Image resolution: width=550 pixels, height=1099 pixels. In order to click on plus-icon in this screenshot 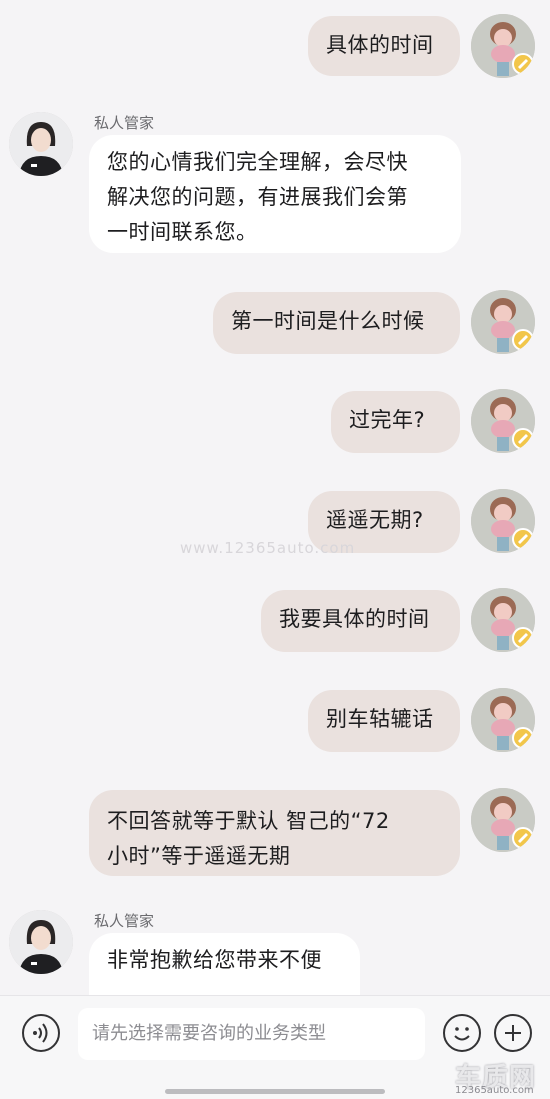, I will do `click(513, 1033)`.